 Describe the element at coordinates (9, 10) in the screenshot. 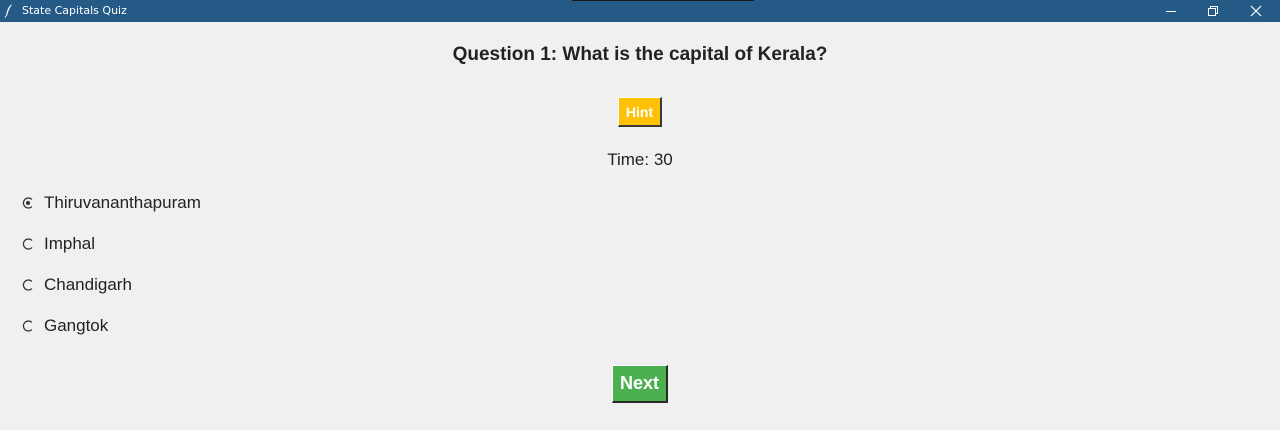

I see `feather-icon` at that location.